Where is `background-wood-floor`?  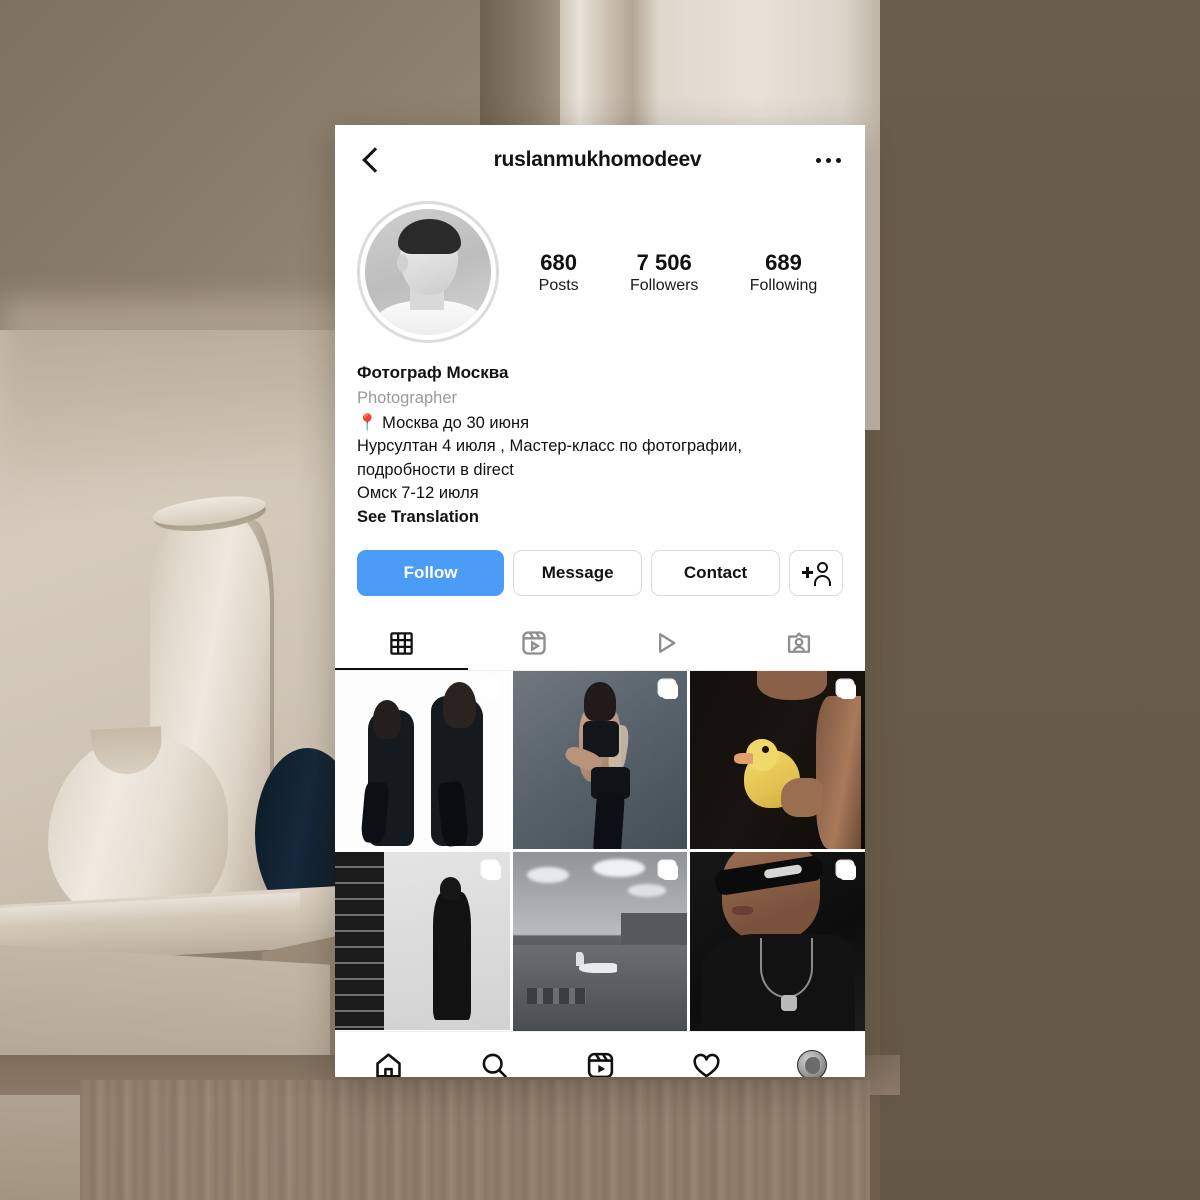 background-wood-floor is located at coordinates (475, 1140).